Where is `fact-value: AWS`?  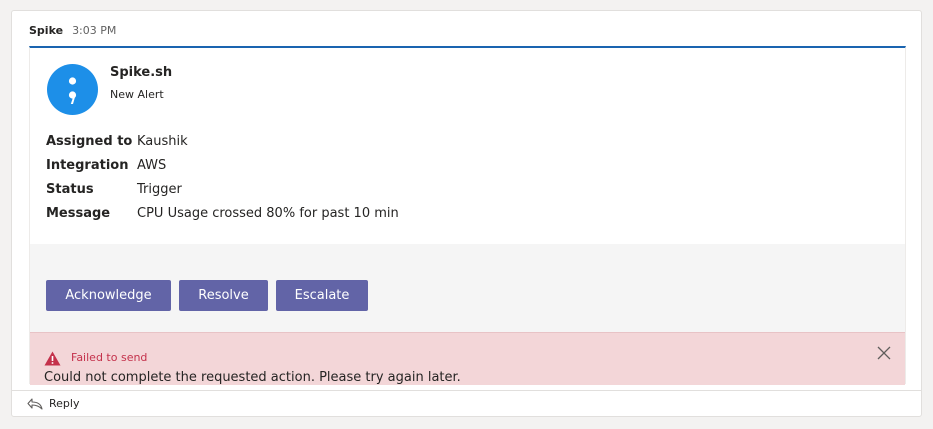 fact-value: AWS is located at coordinates (152, 165).